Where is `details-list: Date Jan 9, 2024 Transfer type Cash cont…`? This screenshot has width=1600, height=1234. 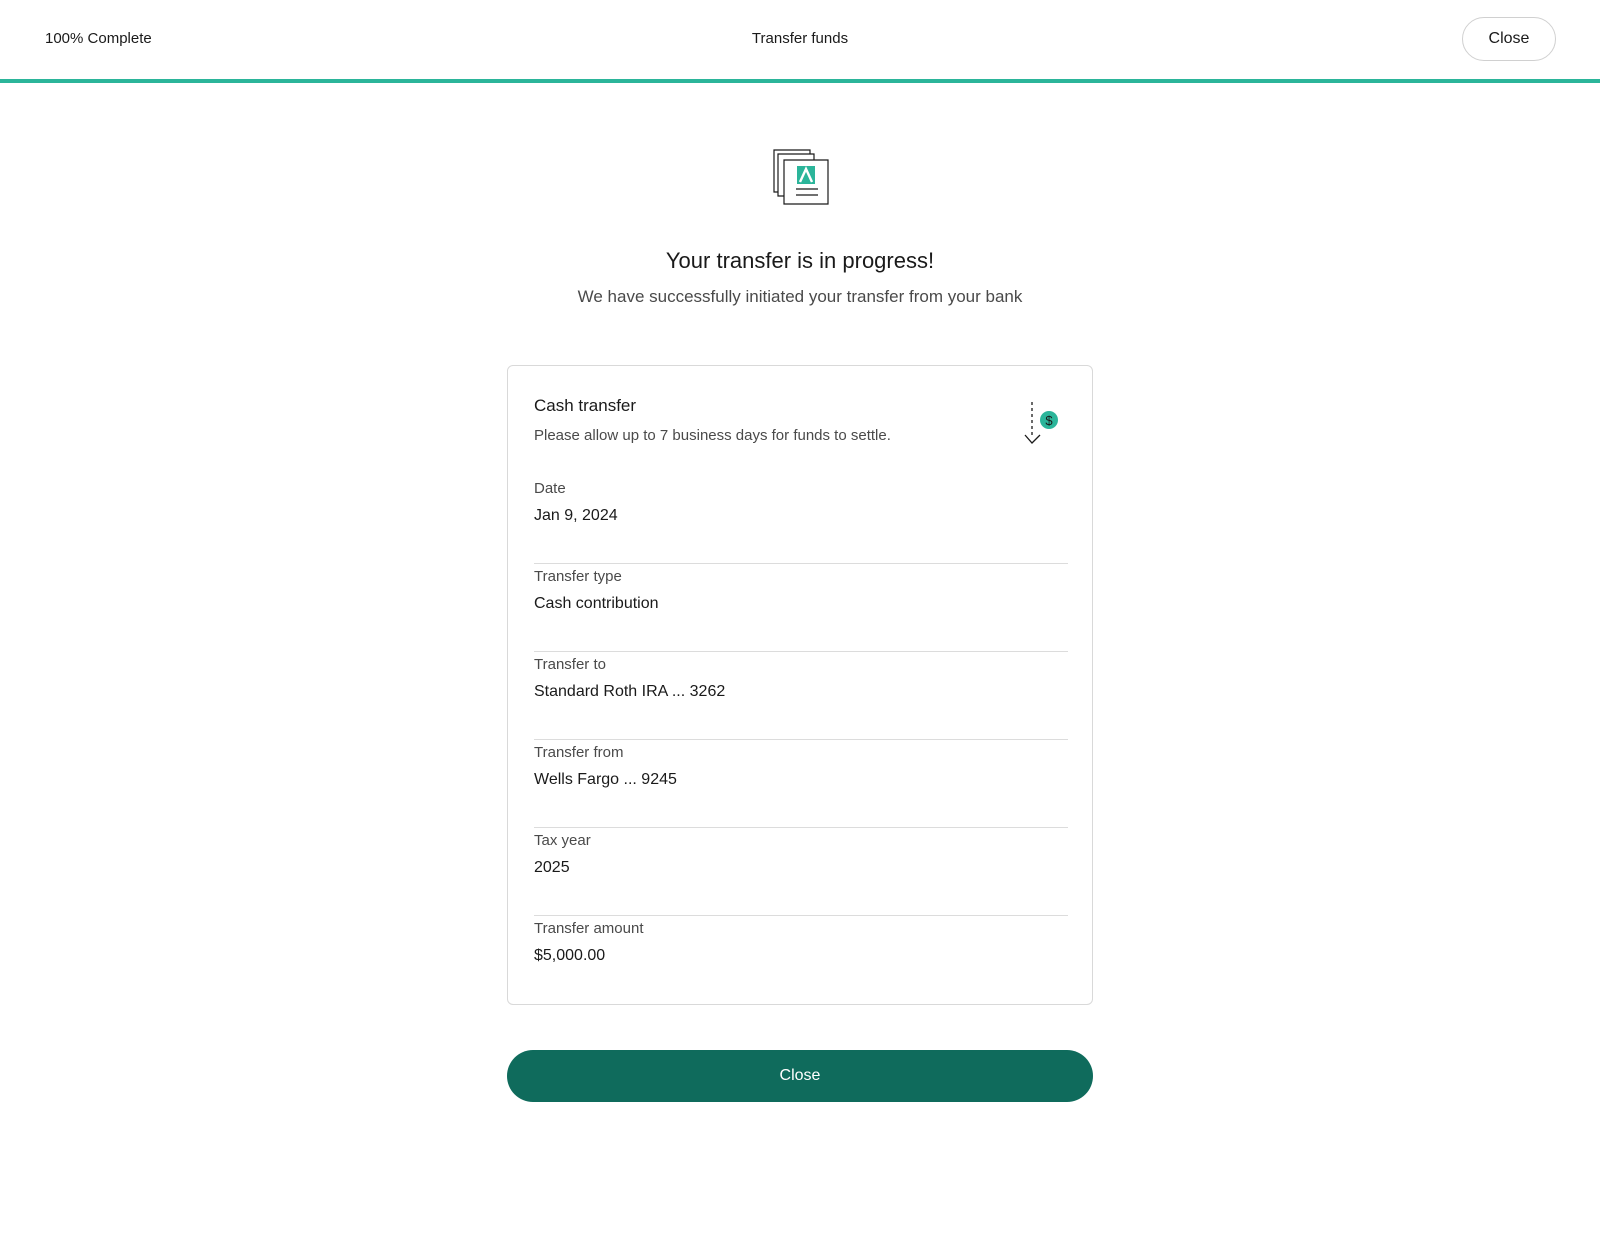
details-list: Date Jan 9, 2024 Transfer type Cash cont… is located at coordinates (801, 740).